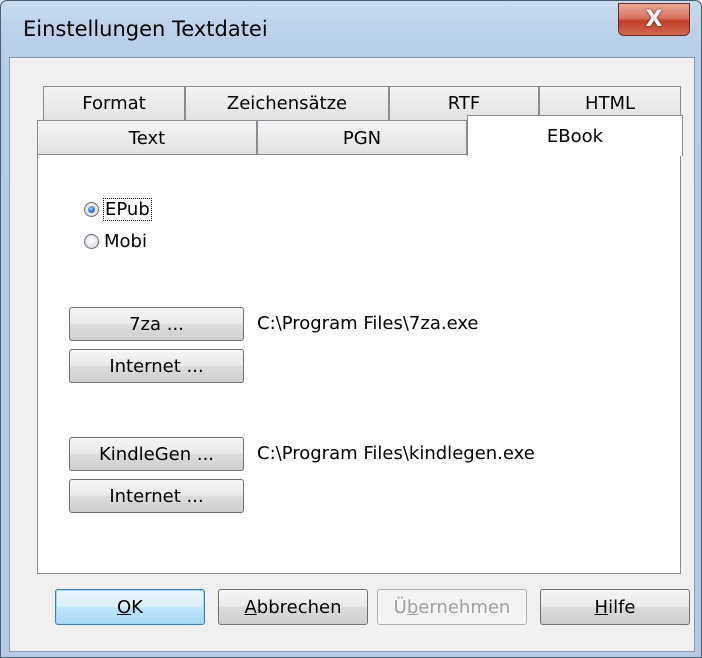 The width and height of the screenshot is (702, 658). What do you see at coordinates (610, 103) in the screenshot?
I see `tab-label: HTML` at bounding box center [610, 103].